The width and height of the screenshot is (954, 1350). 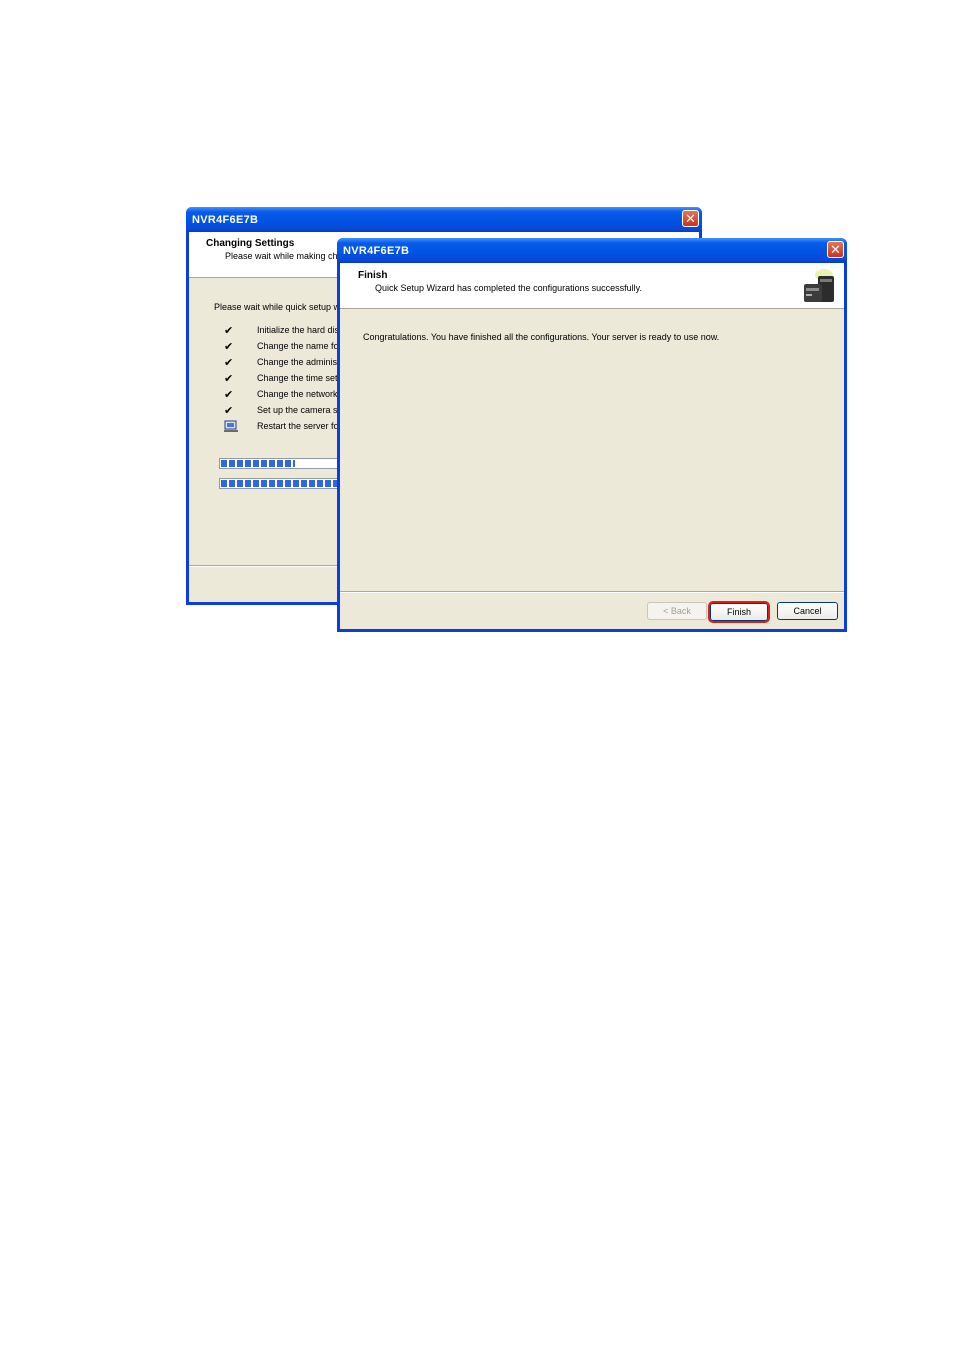 What do you see at coordinates (300, 330) in the screenshot?
I see `step-label: Initialize the hard disk` at bounding box center [300, 330].